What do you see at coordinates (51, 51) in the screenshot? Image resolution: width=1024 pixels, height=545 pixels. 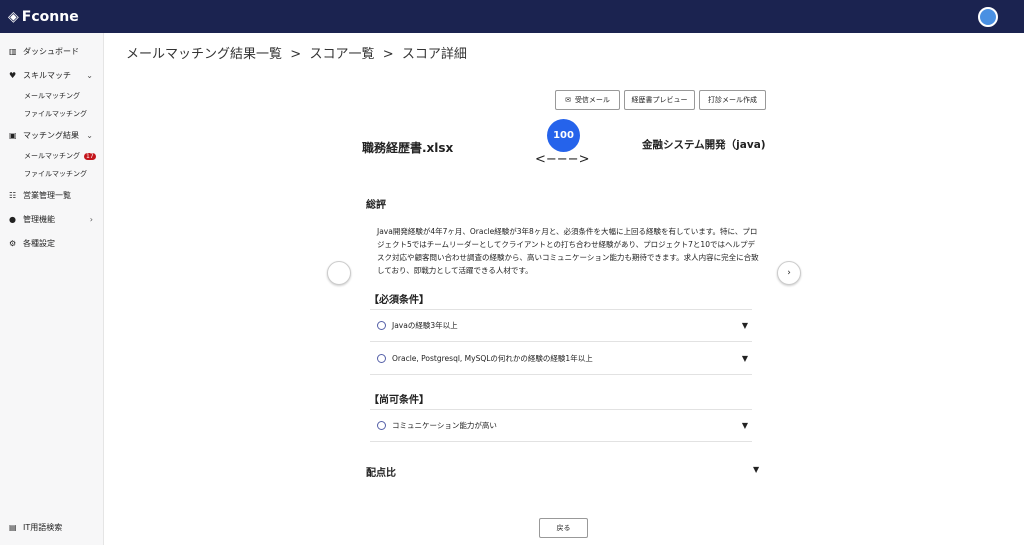 I see `sidebar-item-dashboard: ▥ ダッシュボード` at bounding box center [51, 51].